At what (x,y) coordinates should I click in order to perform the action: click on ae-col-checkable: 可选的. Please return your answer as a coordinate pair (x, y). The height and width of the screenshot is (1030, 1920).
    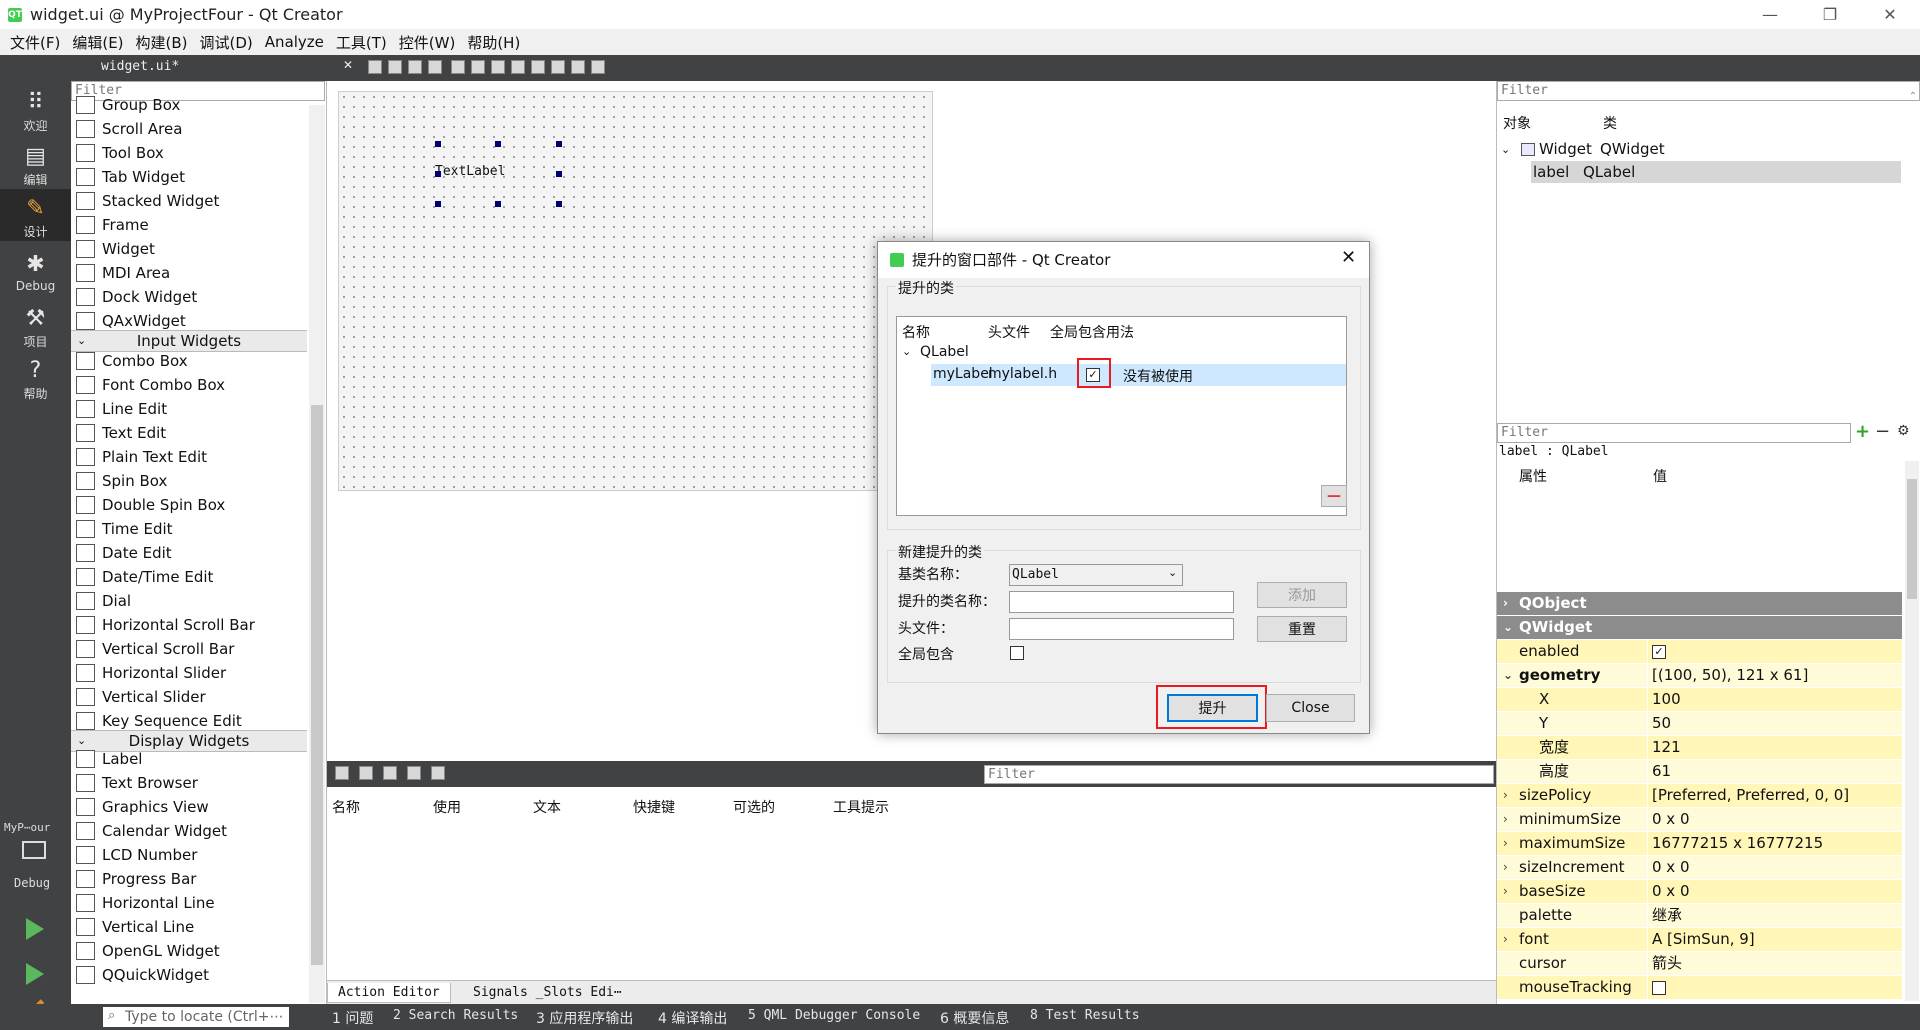
    Looking at the image, I should click on (754, 807).